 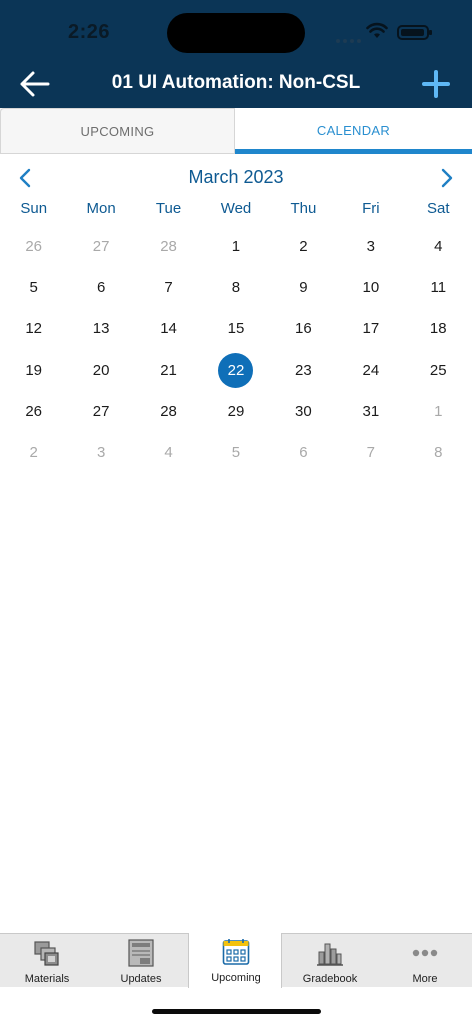 I want to click on add-button, so click(x=436, y=84).